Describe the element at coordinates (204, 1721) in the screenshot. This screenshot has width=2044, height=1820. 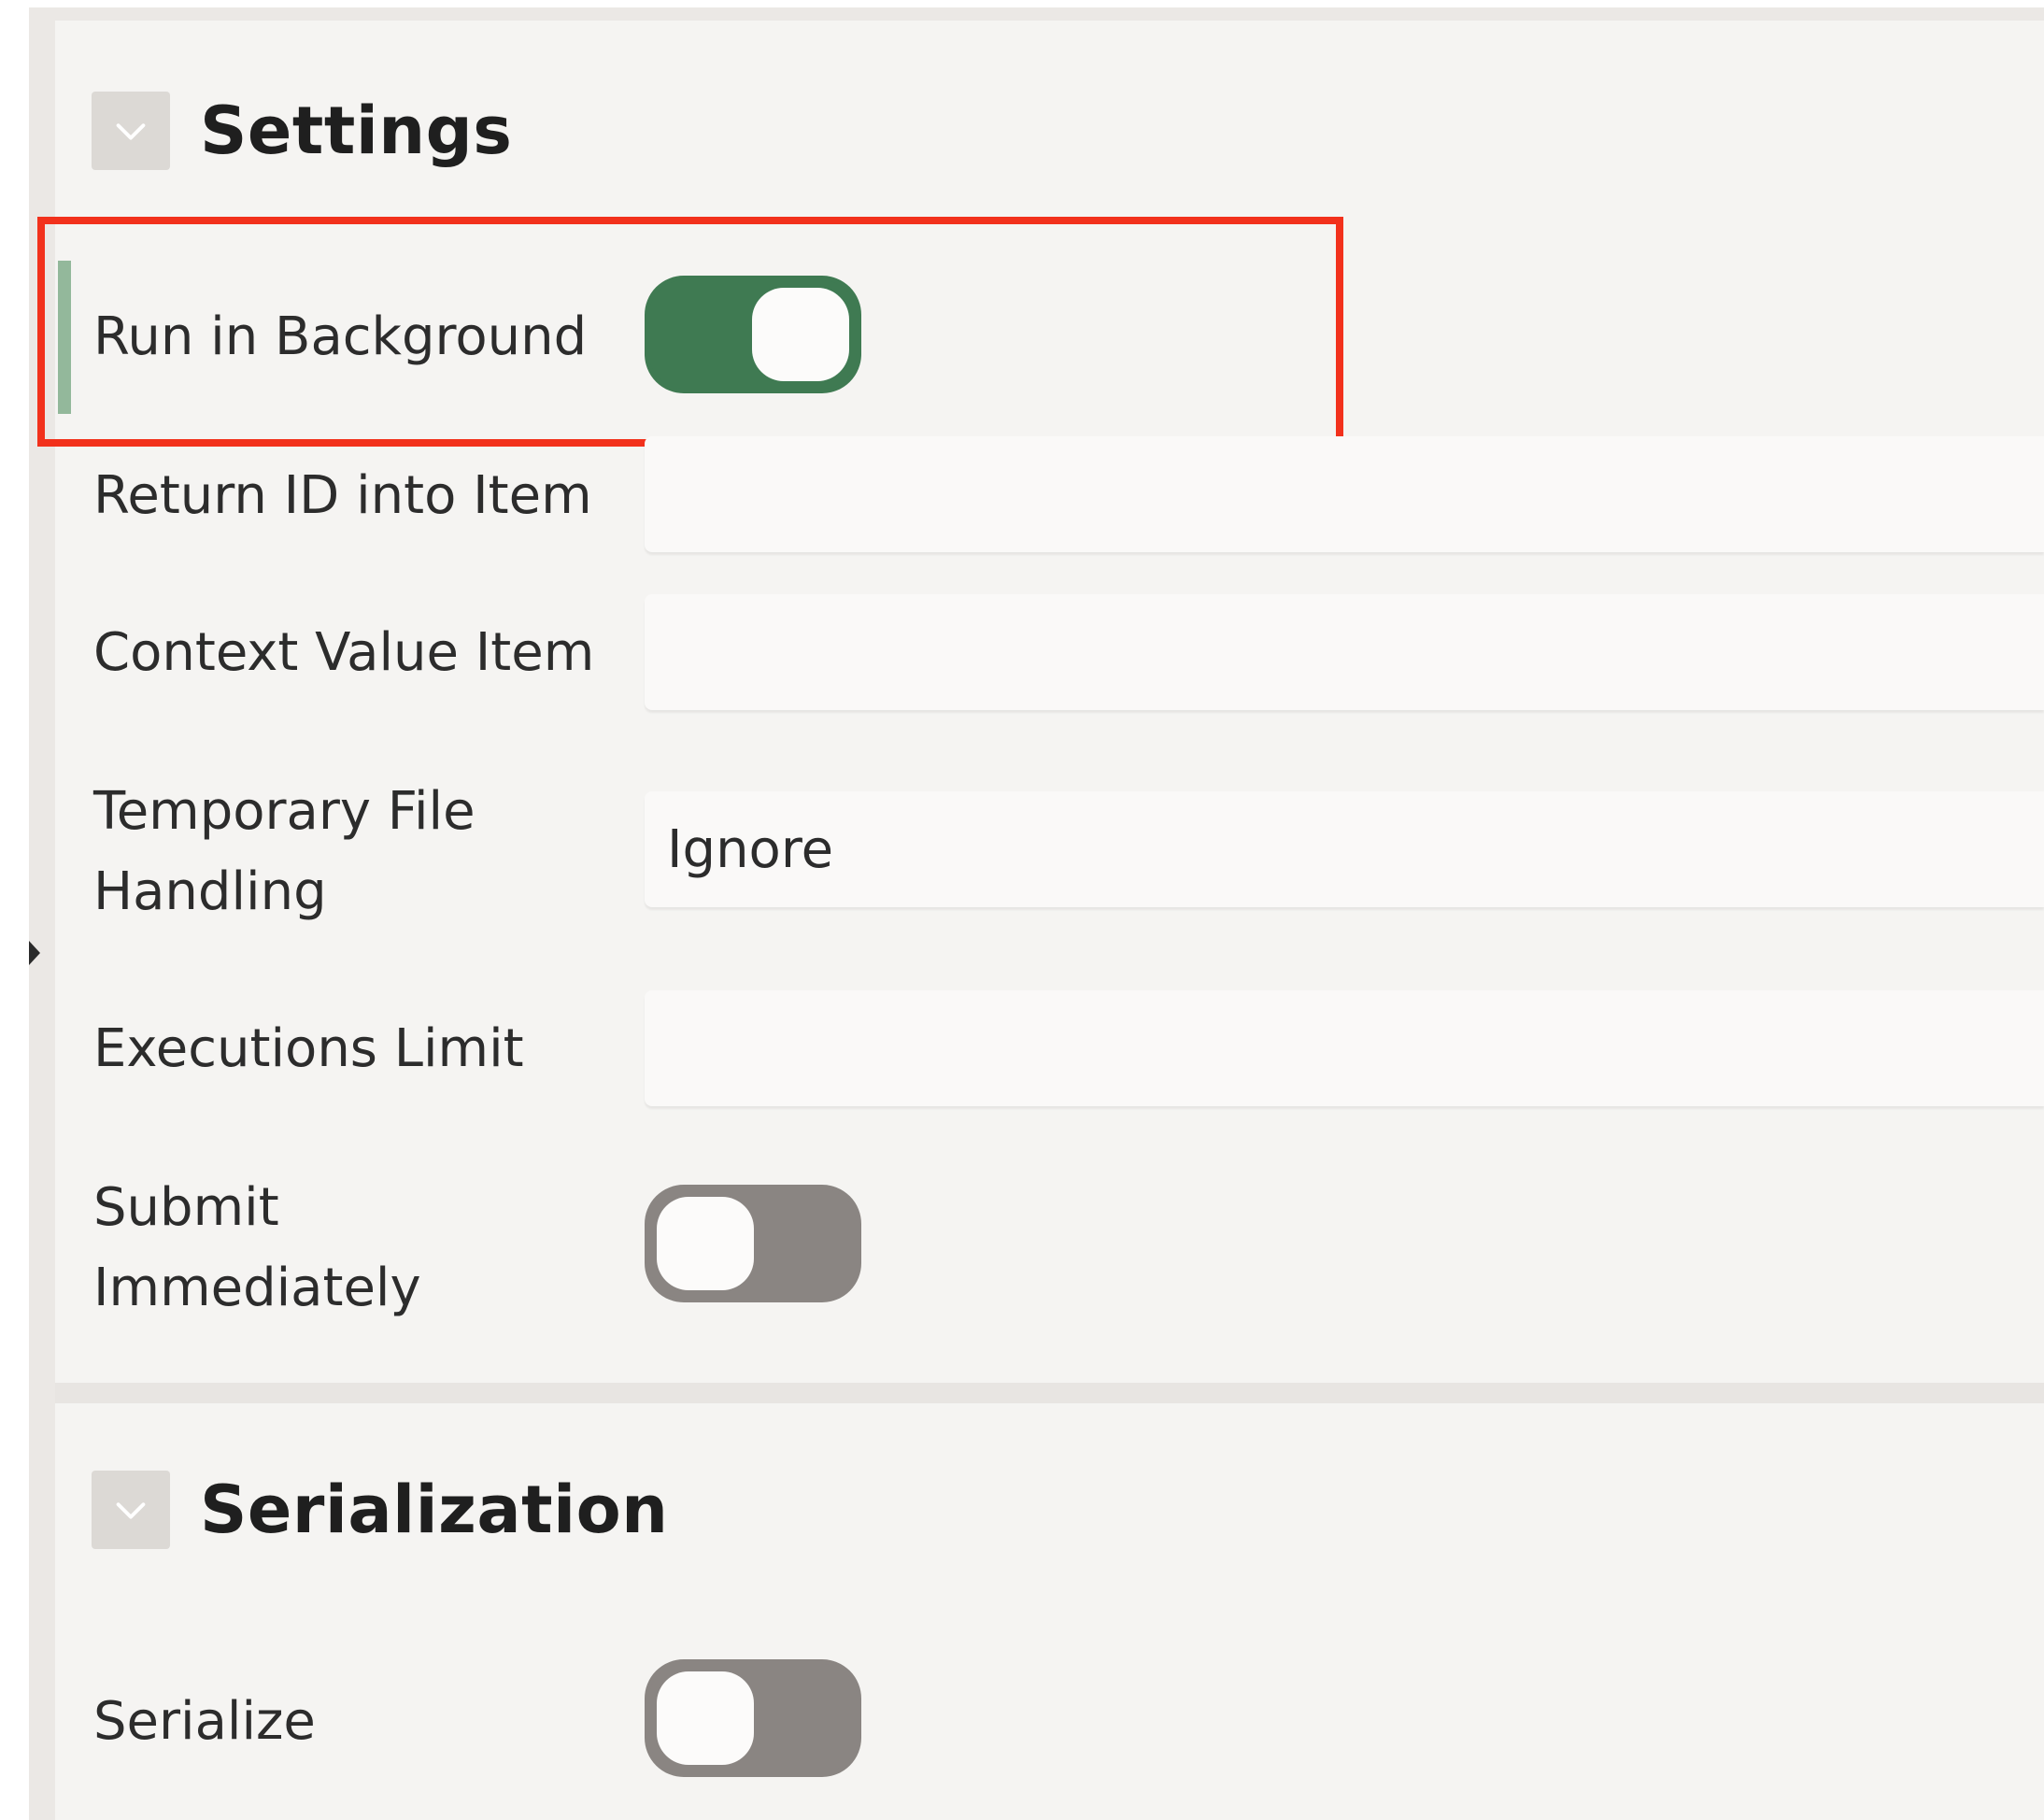
I see `serialize-label: Serialize` at that location.